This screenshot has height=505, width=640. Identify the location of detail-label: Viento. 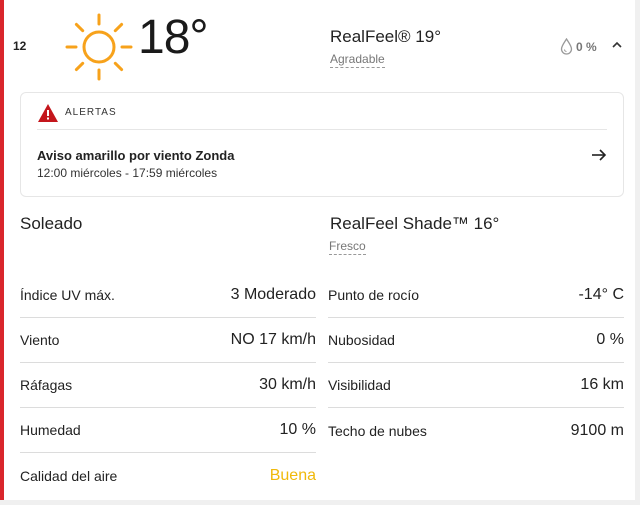
(40, 340).